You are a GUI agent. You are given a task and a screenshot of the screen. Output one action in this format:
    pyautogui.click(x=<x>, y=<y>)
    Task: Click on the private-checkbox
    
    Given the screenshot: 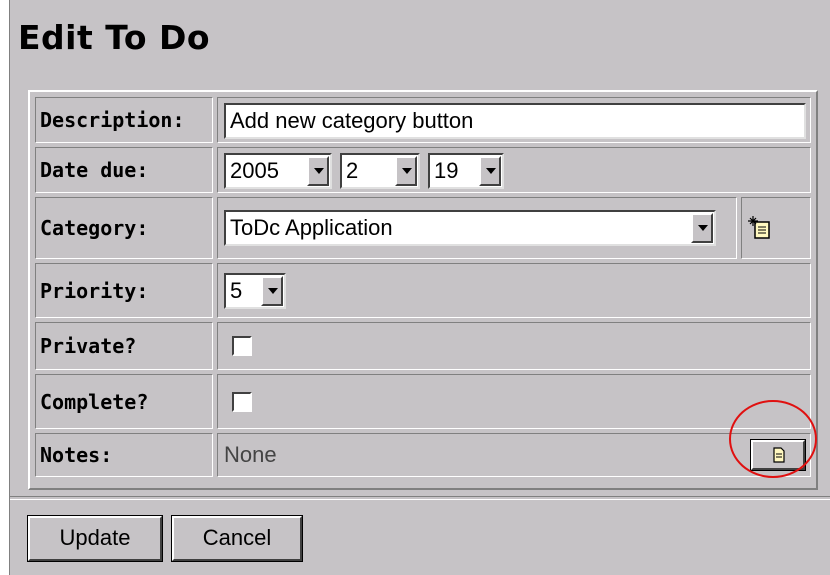 What is the action you would take?
    pyautogui.click(x=242, y=346)
    